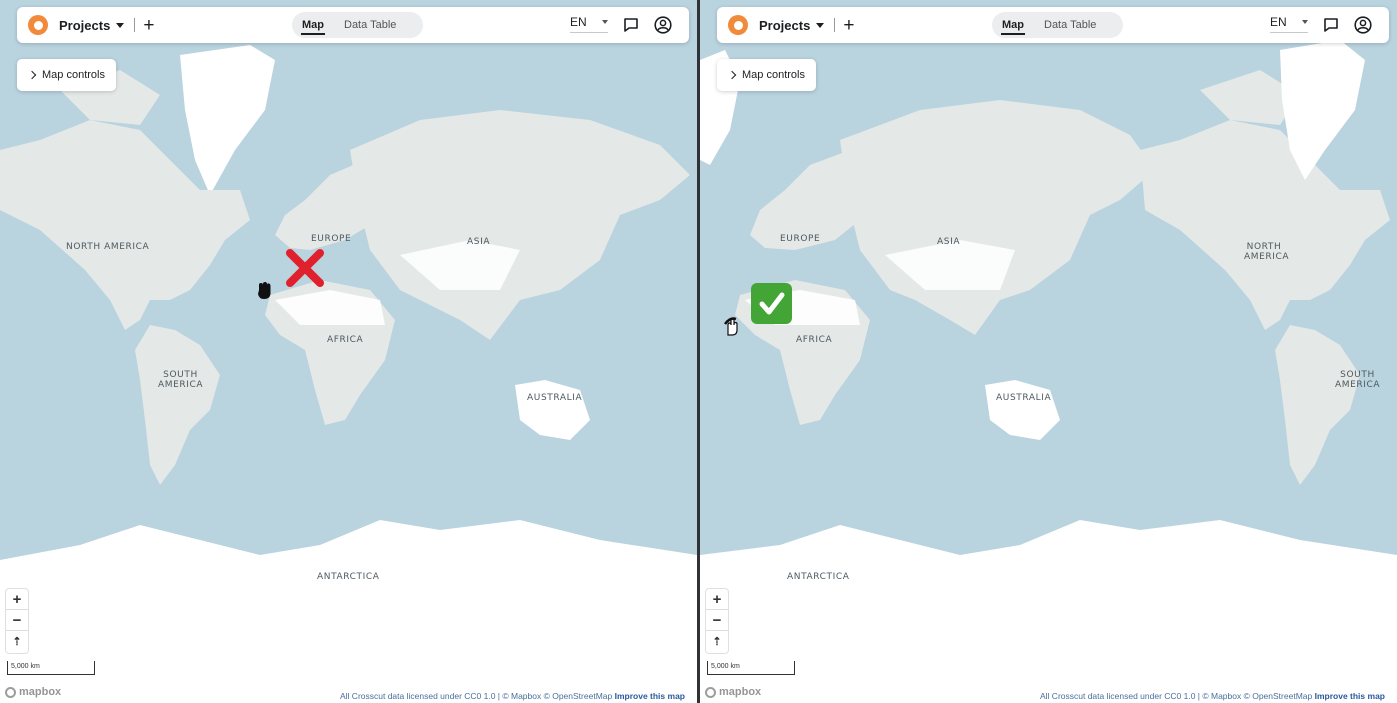  What do you see at coordinates (305, 268) in the screenshot?
I see `red-cross-icon` at bounding box center [305, 268].